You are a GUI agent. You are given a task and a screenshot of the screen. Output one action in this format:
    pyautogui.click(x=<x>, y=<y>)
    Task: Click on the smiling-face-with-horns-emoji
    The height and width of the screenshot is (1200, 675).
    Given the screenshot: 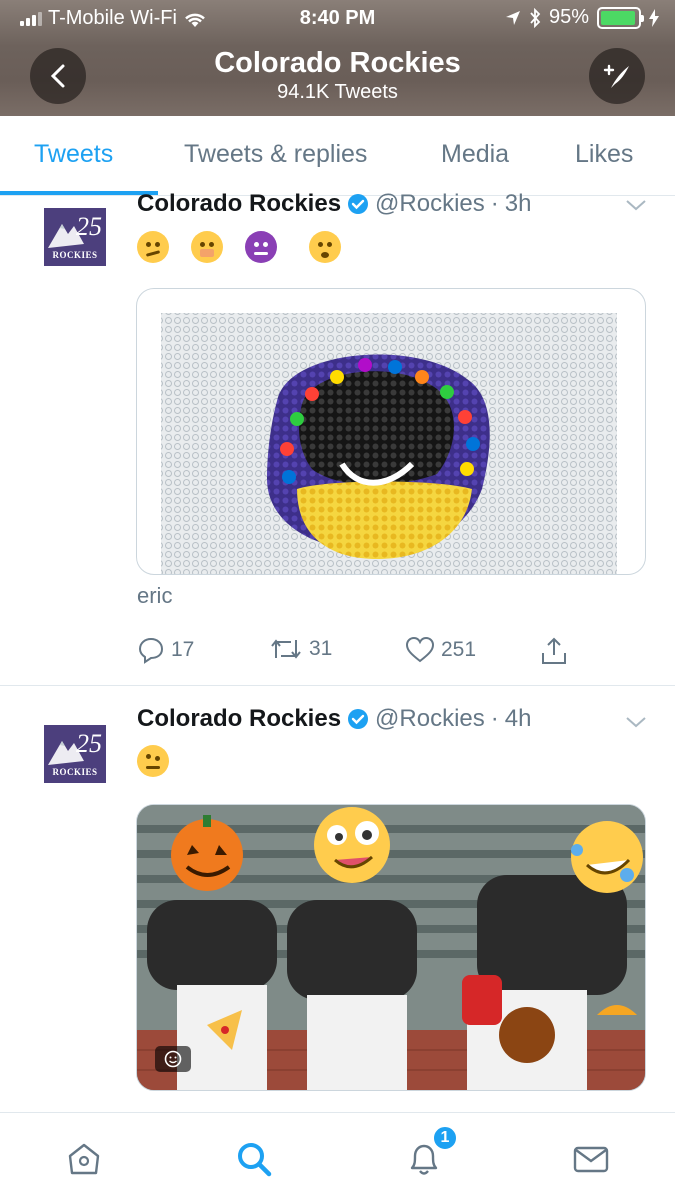 What is the action you would take?
    pyautogui.click(x=261, y=247)
    